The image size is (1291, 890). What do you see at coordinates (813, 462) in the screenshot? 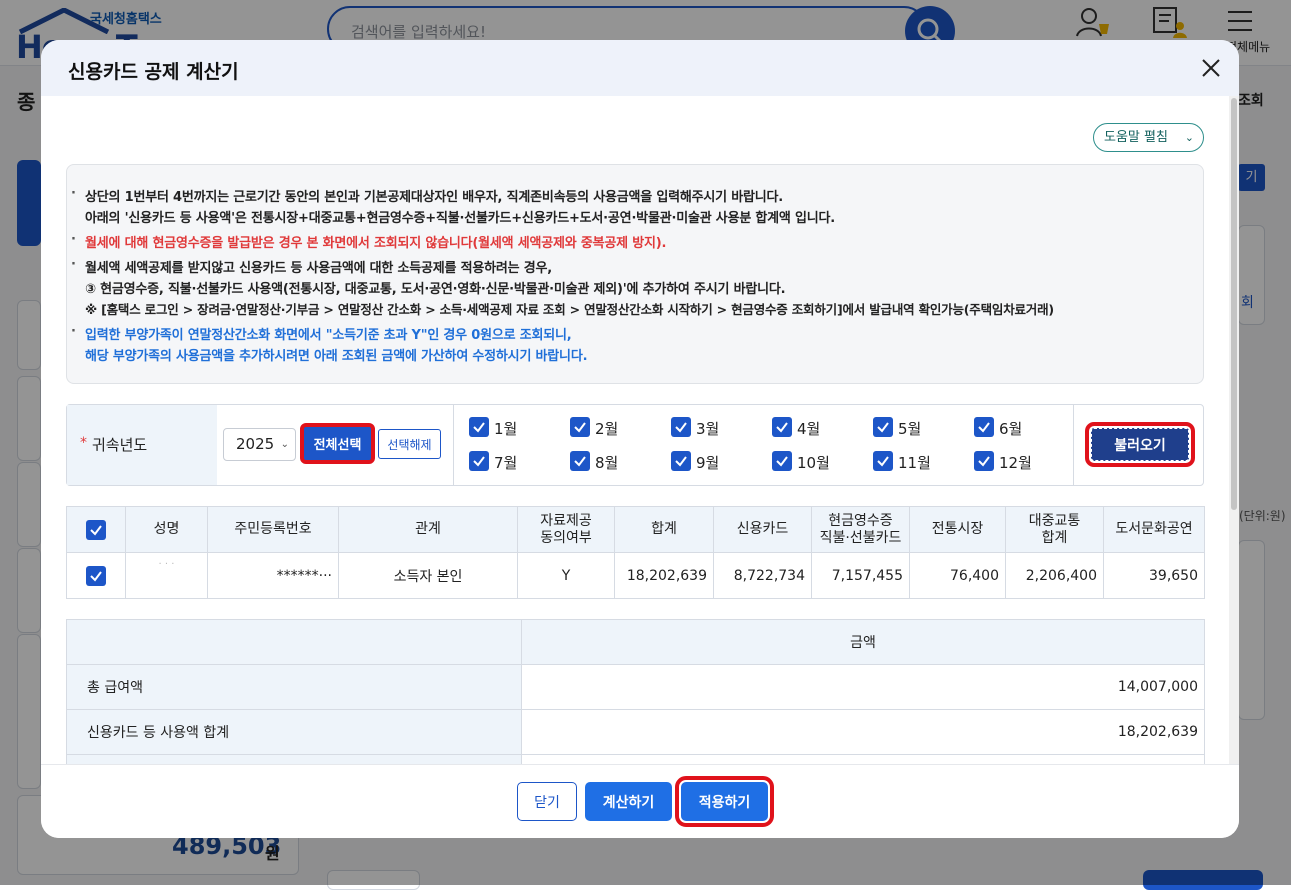
I see `month-label: 10월` at bounding box center [813, 462].